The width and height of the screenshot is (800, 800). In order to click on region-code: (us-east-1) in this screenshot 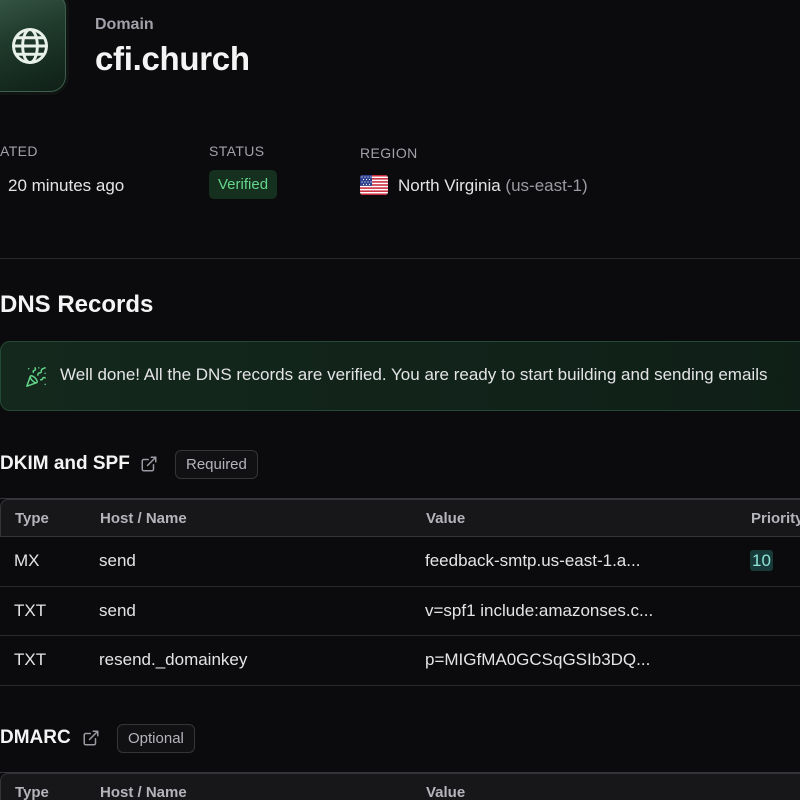, I will do `click(546, 185)`.